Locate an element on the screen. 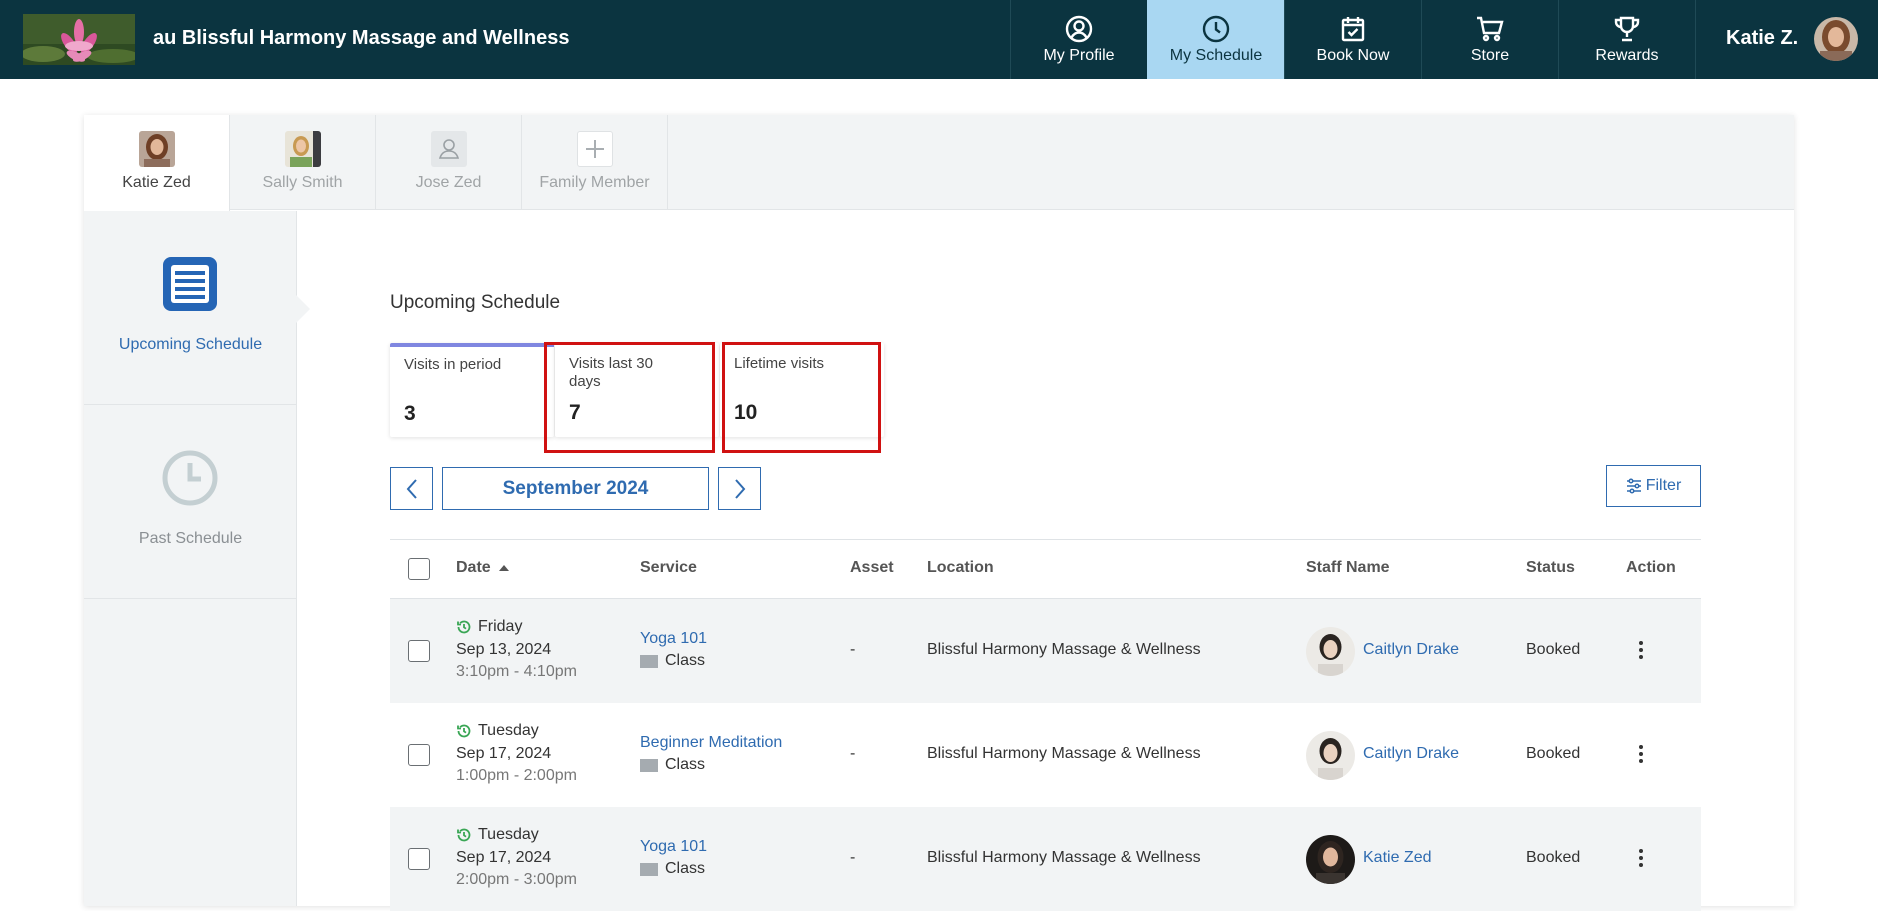 Image resolution: width=1878 pixels, height=911 pixels. nav-book-now: Book Now is located at coordinates (1352, 39).